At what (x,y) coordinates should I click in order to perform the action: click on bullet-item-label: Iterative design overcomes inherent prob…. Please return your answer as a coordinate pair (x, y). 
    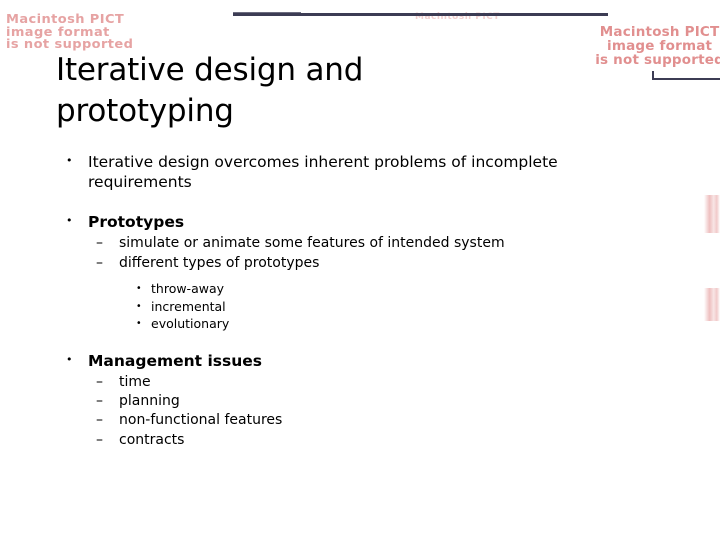
    Looking at the image, I should click on (323, 172).